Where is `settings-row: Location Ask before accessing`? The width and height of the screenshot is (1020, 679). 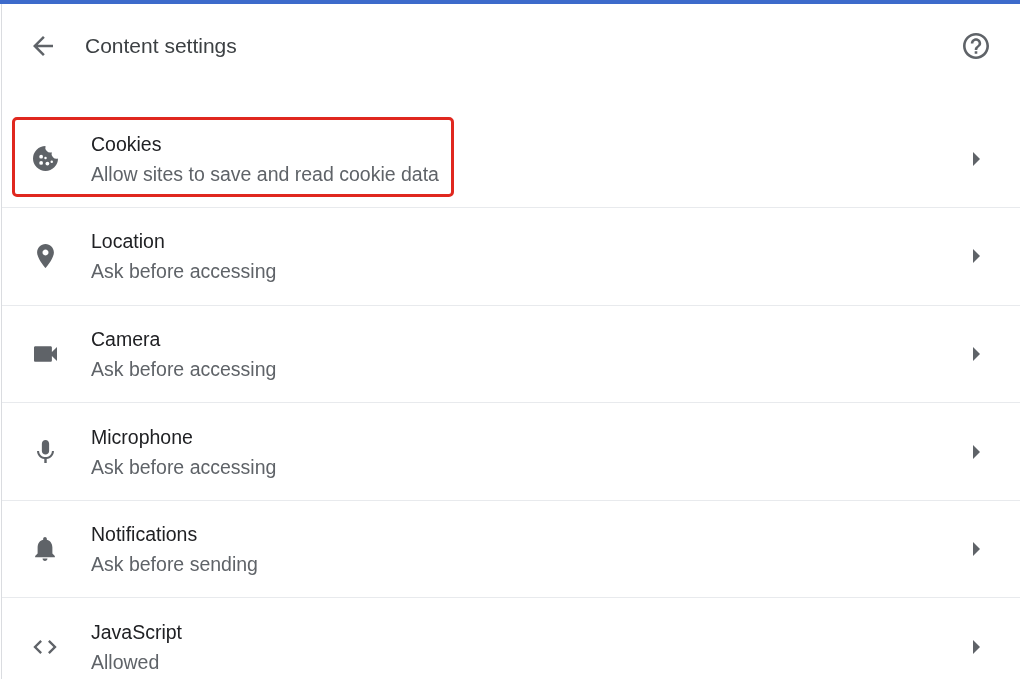
settings-row: Location Ask before accessing is located at coordinates (511, 257).